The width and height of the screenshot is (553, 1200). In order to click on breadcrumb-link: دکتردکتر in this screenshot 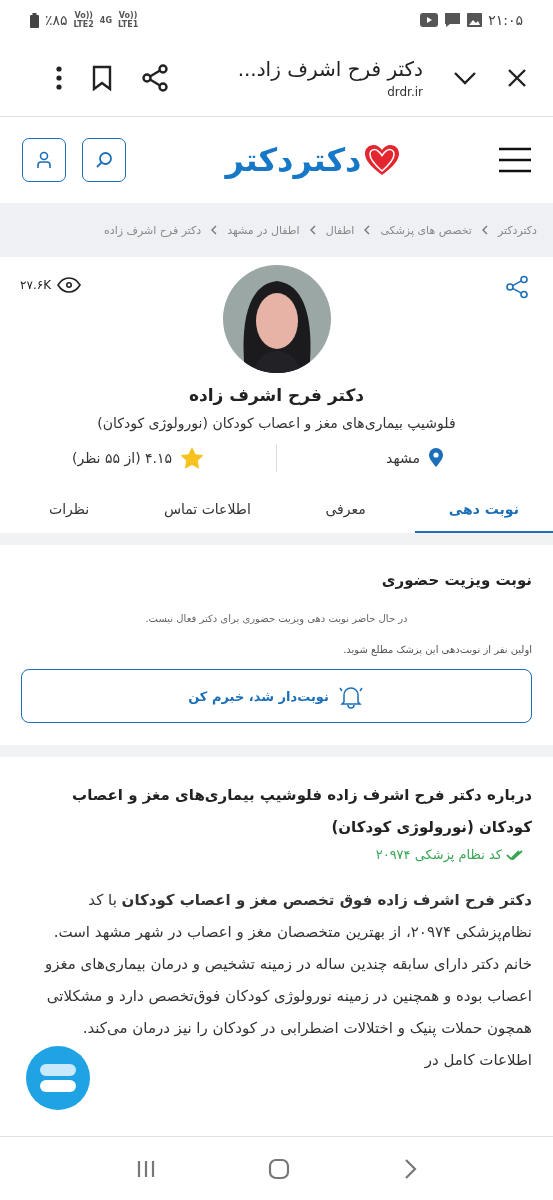, I will do `click(517, 230)`.